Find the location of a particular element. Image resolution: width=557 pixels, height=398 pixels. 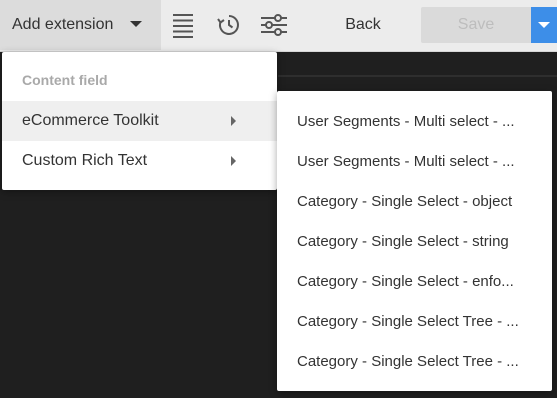

history-icon is located at coordinates (228, 25).